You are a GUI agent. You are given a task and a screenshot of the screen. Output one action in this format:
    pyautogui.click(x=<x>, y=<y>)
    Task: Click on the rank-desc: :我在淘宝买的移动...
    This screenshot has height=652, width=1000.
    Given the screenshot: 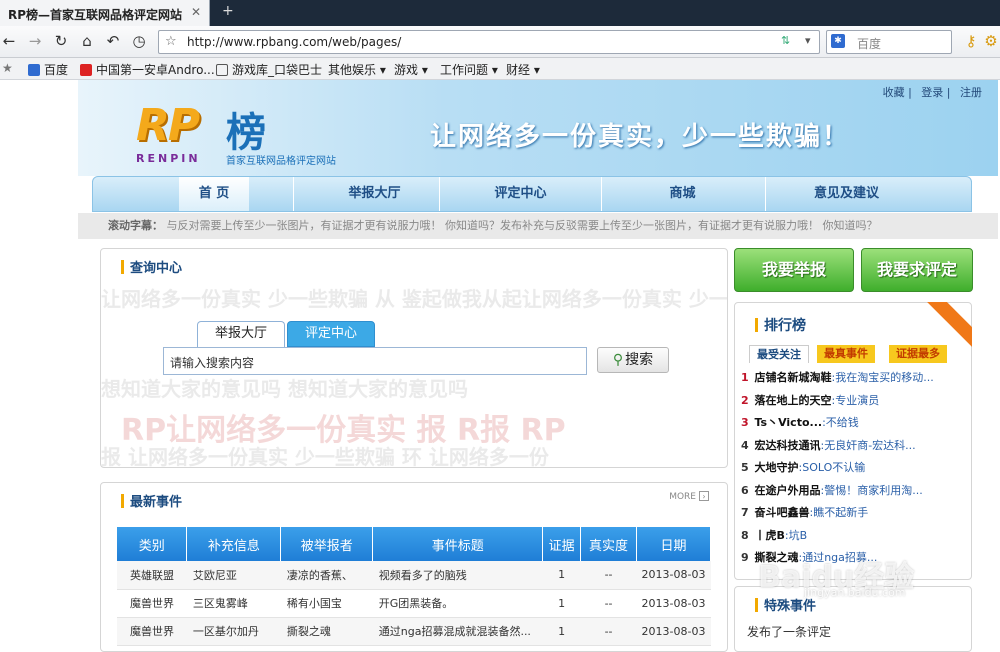 What is the action you would take?
    pyautogui.click(x=882, y=377)
    